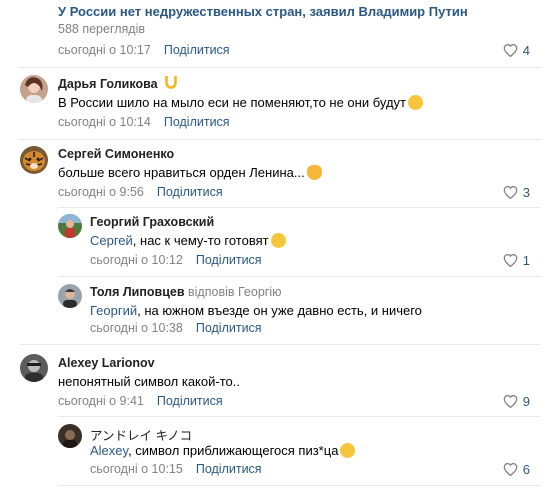  I want to click on reply-to-label: відповів Георгію, so click(234, 292).